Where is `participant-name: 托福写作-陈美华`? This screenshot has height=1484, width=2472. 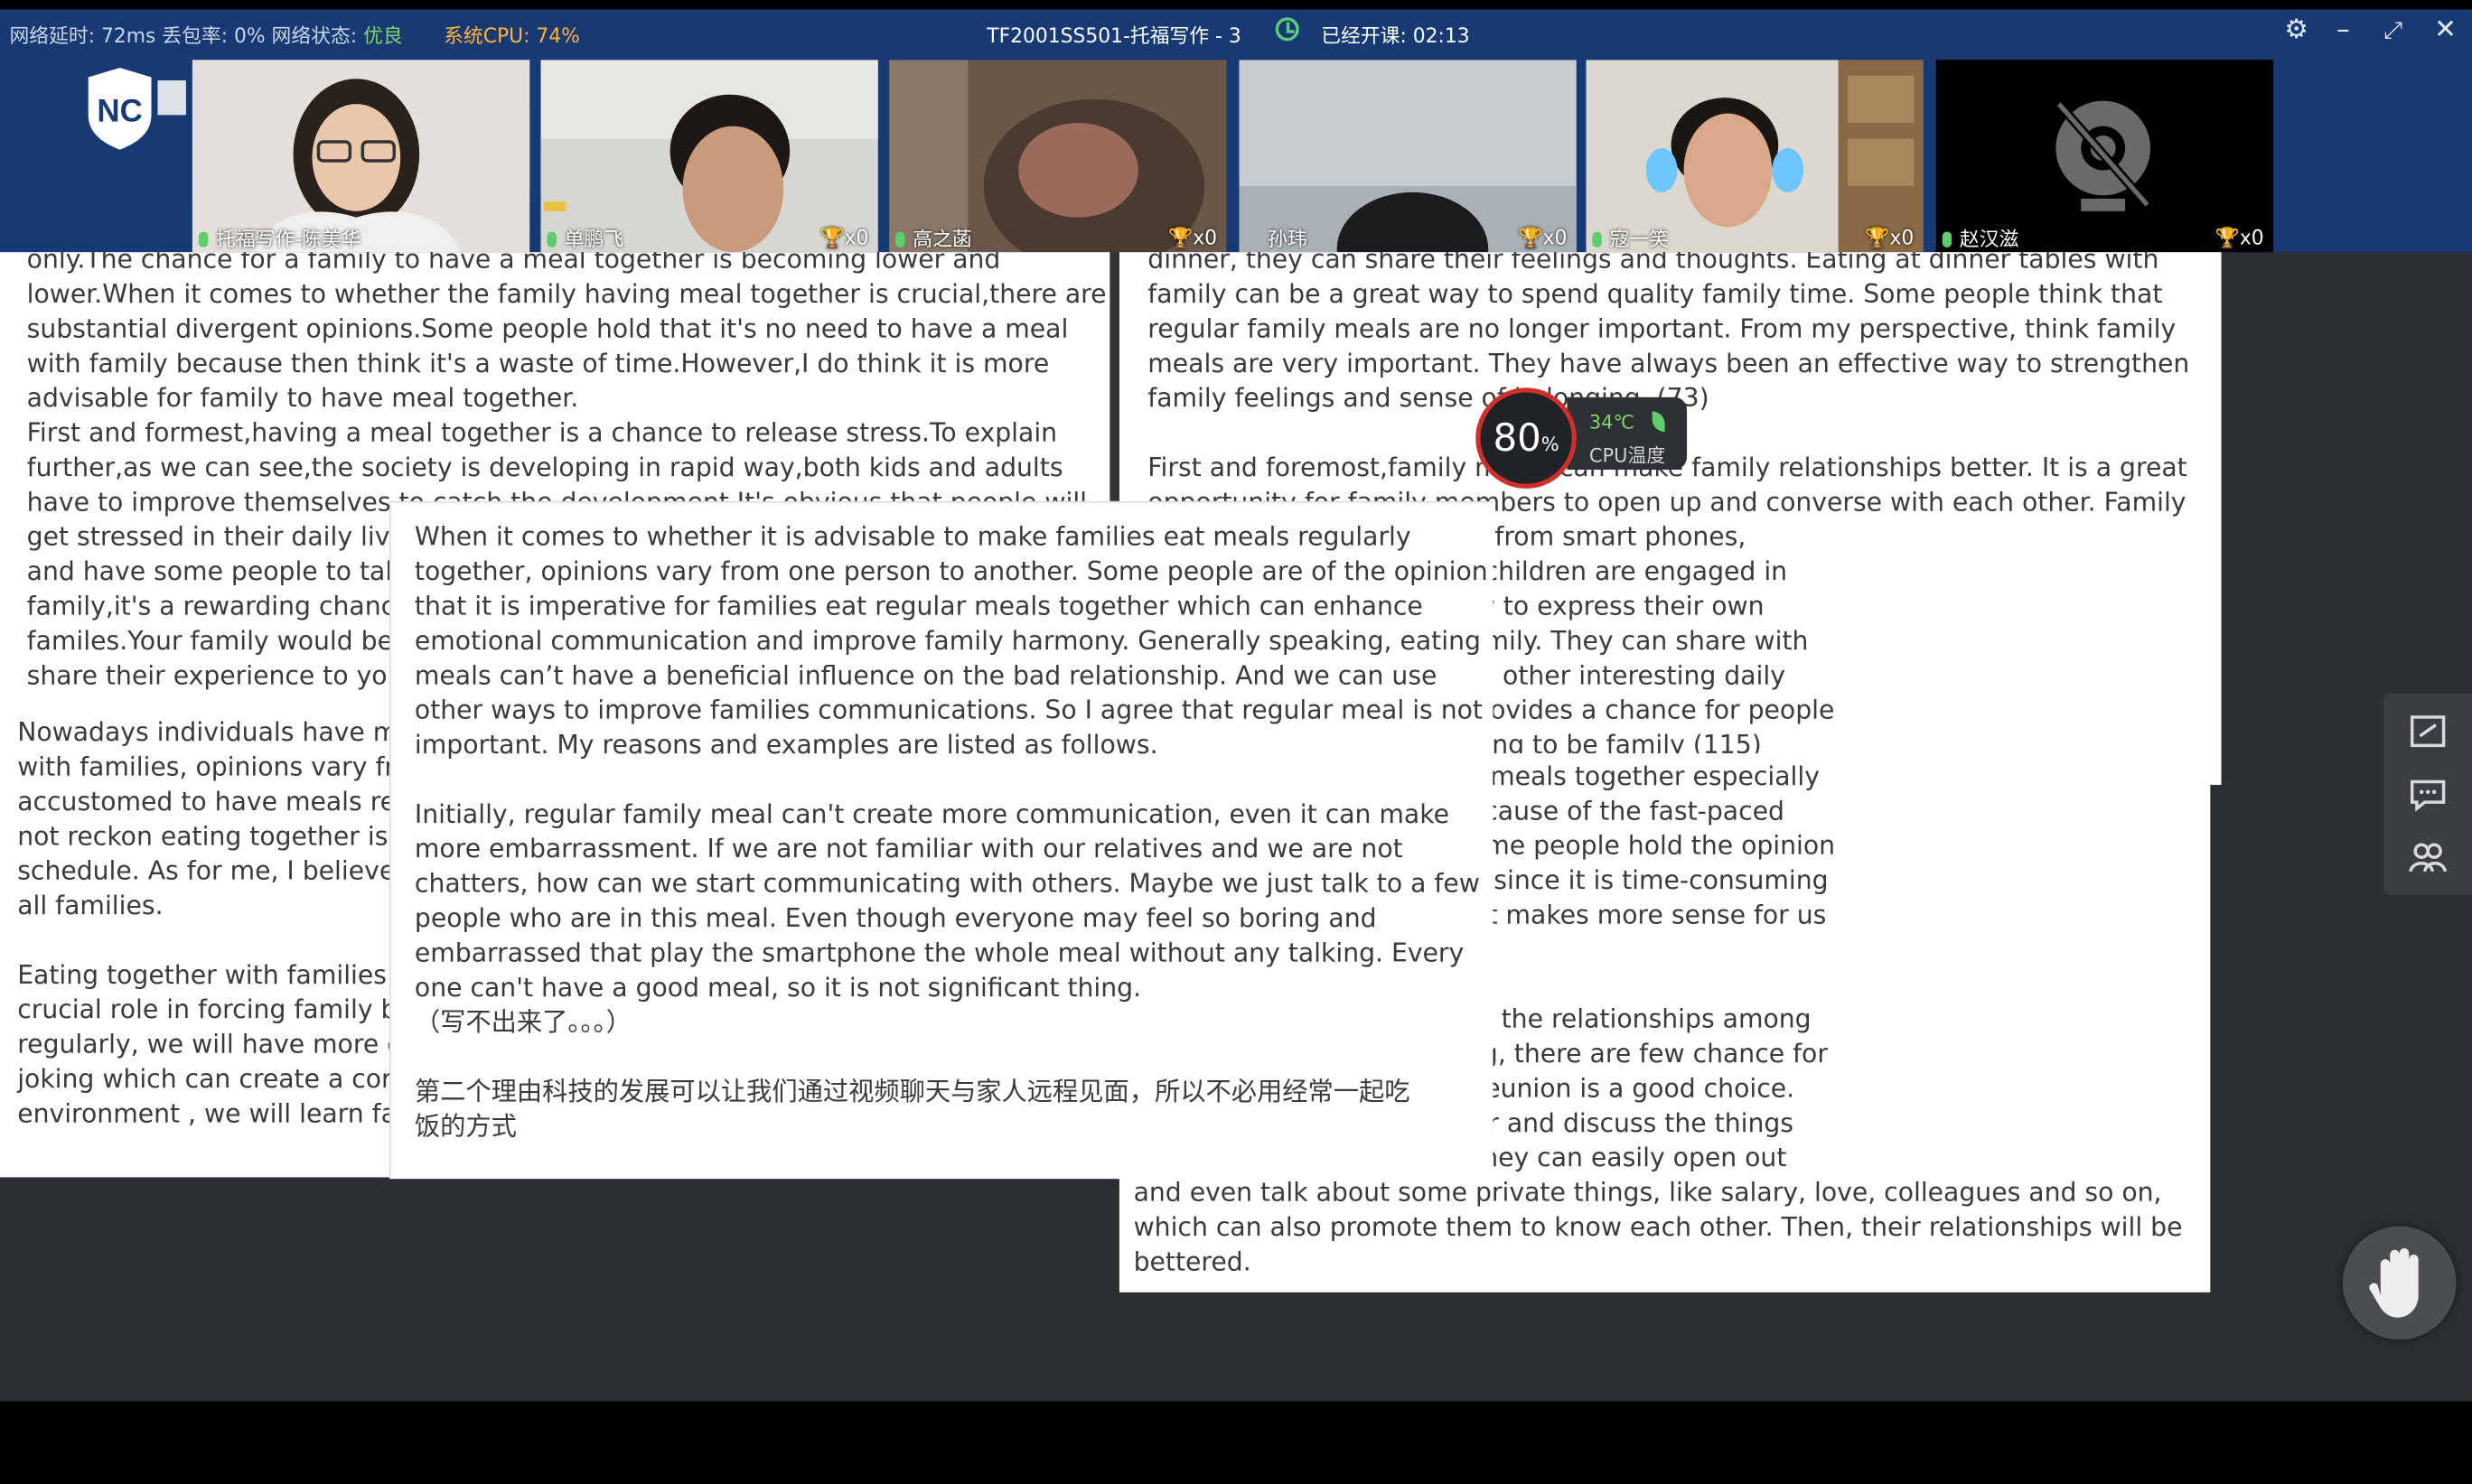 participant-name: 托福写作-陈美华 is located at coordinates (279, 237).